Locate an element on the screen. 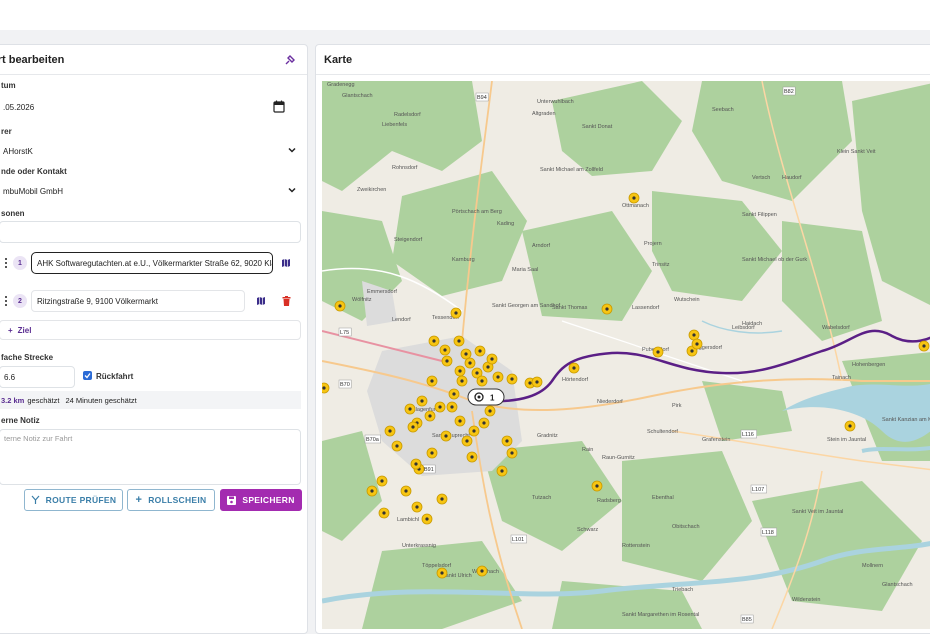  estimate-time: 24 Minuten geschätzt is located at coordinates (101, 400).